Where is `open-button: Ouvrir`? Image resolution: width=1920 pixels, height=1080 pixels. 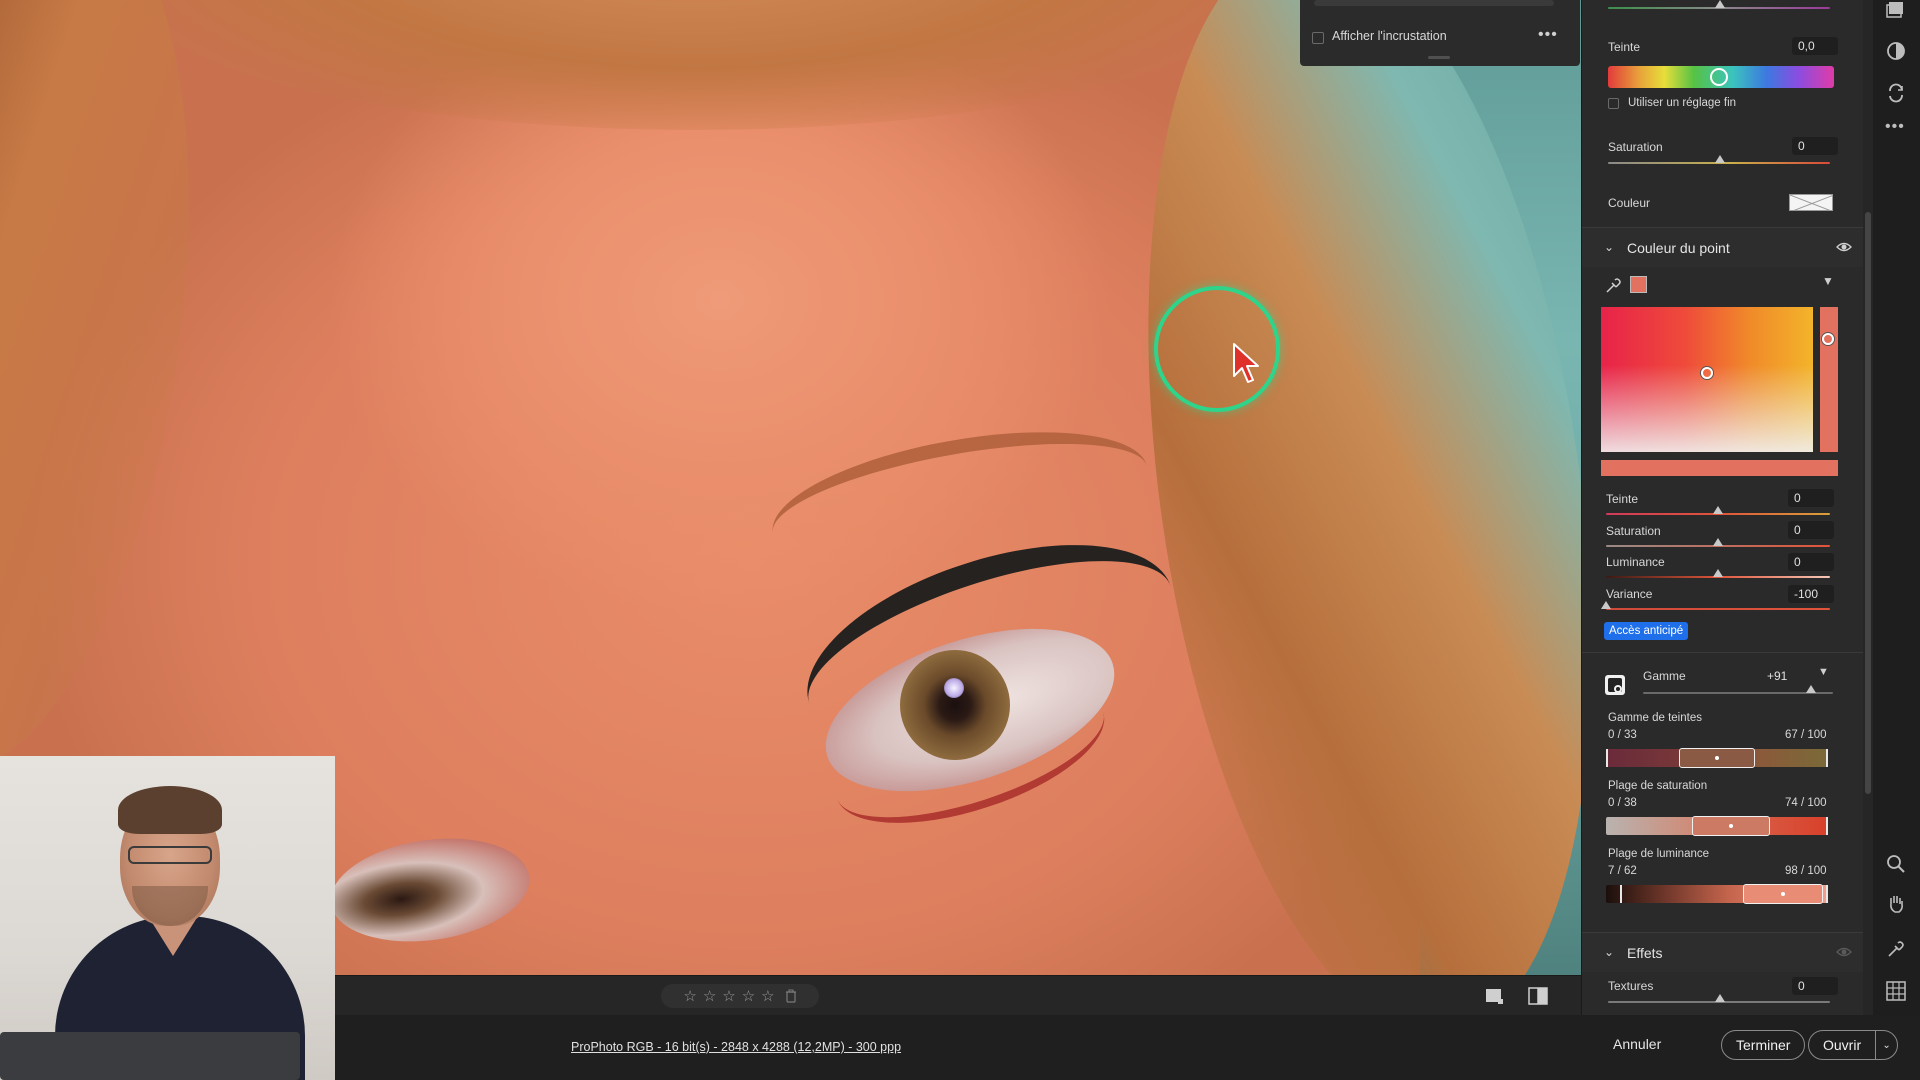
open-button: Ouvrir is located at coordinates (1842, 1045).